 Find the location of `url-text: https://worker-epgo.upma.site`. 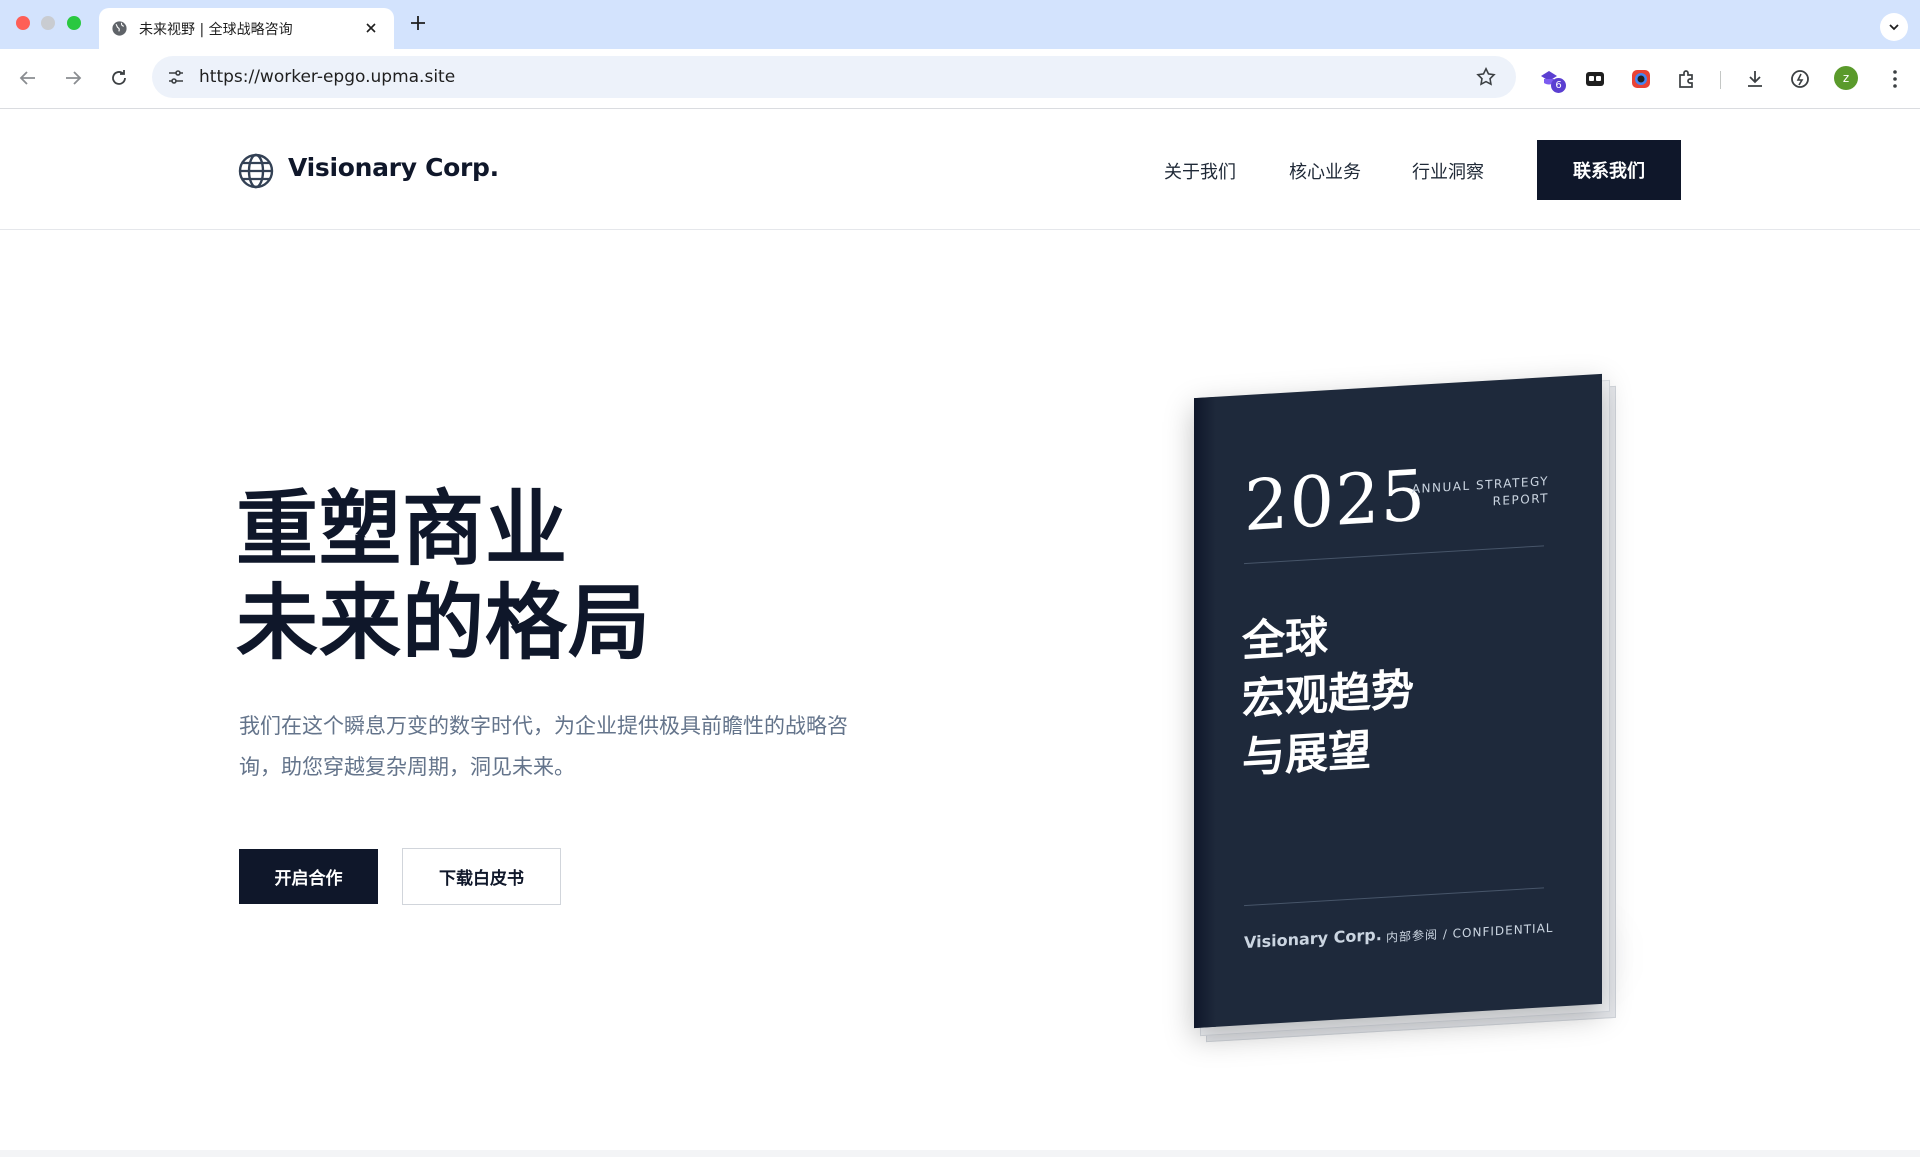

url-text: https://worker-epgo.upma.site is located at coordinates (327, 77).